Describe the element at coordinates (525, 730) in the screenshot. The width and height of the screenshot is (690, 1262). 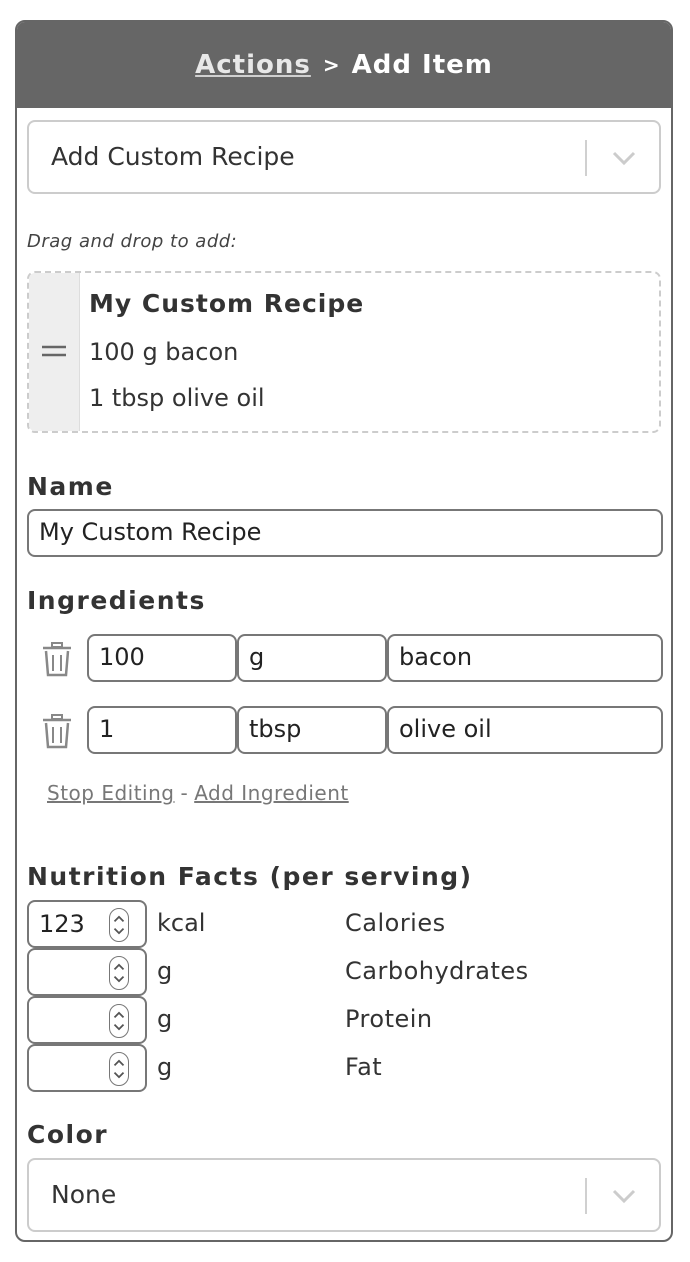
I see `ingredient-name-input: olive oil` at that location.